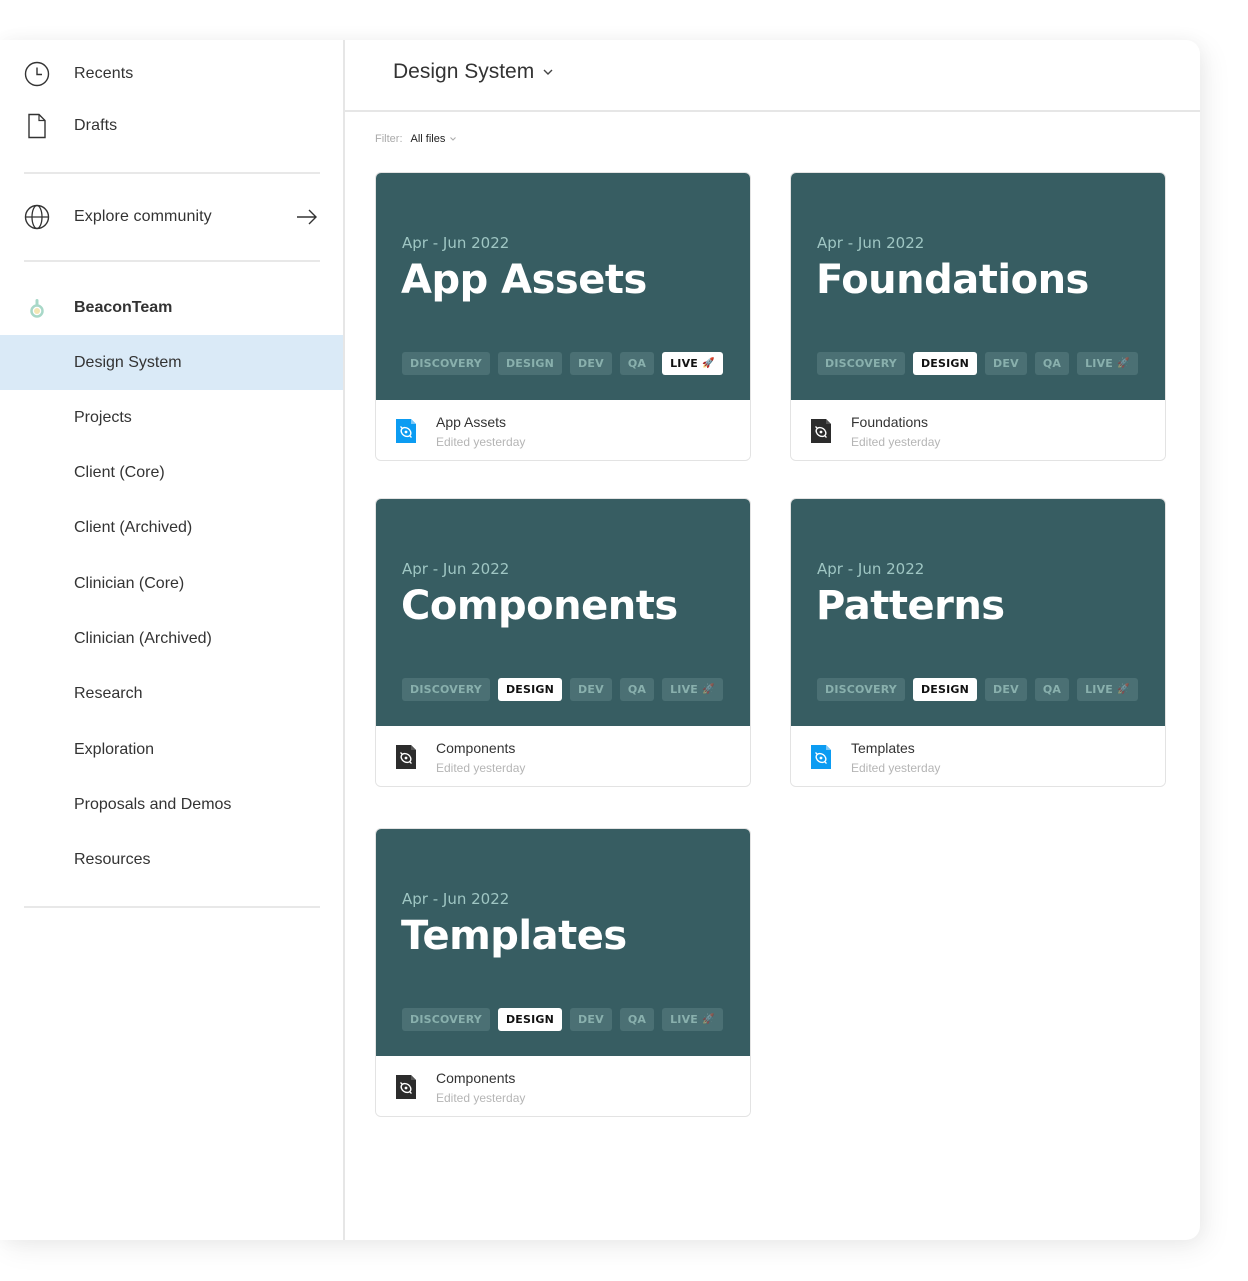 The height and width of the screenshot is (1281, 1248). I want to click on team-logo-icon, so click(37, 308).